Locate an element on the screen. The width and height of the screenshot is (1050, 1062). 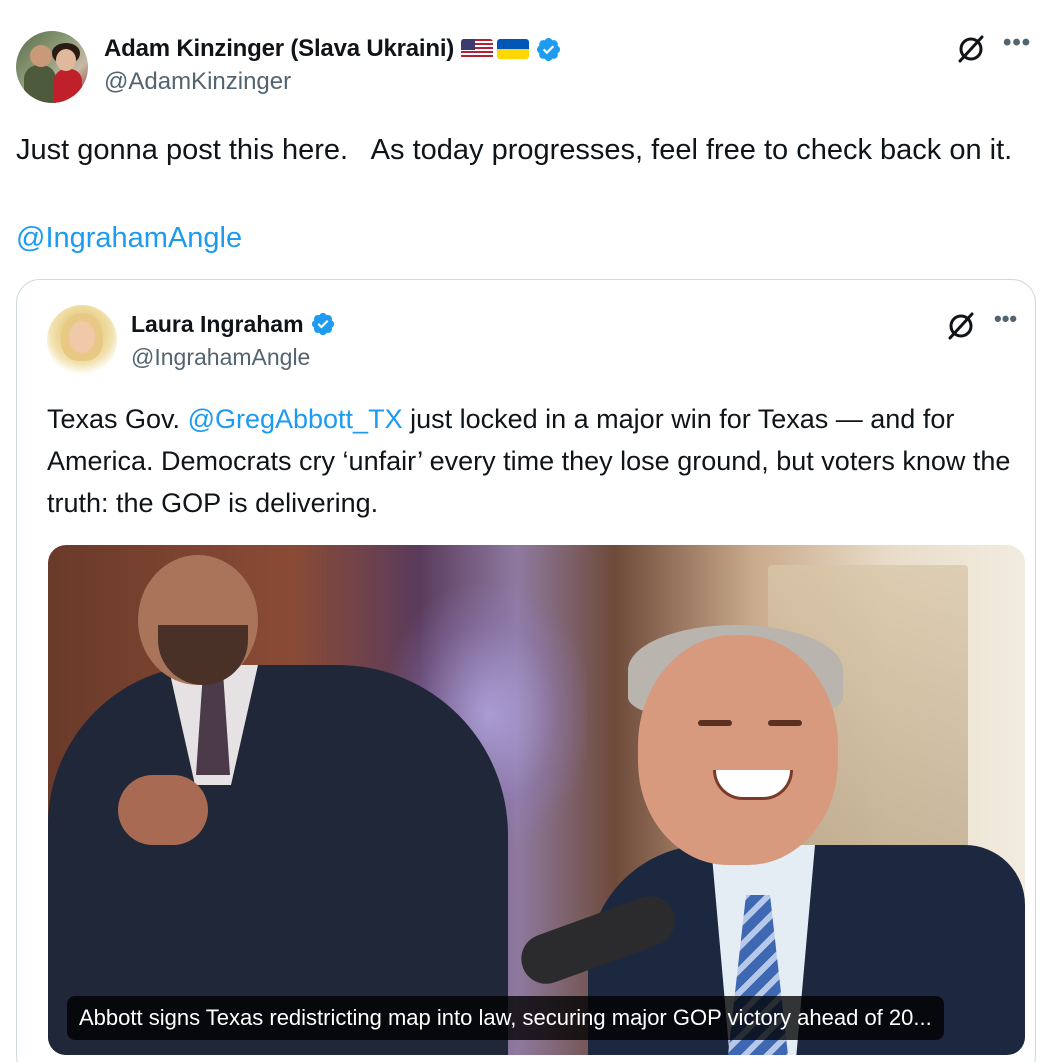
author-display-name: Adam Kinzinger (Slava Ukraini) is located at coordinates (279, 49).